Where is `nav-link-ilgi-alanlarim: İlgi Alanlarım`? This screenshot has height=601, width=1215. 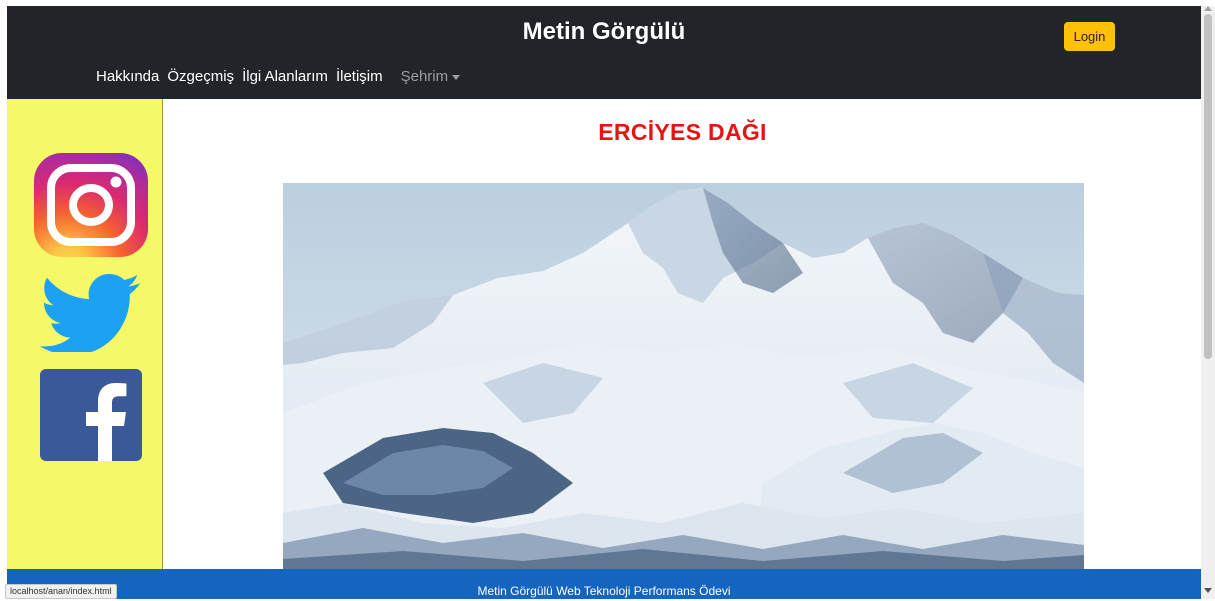 nav-link-ilgi-alanlarim: İlgi Alanlarım is located at coordinates (285, 76).